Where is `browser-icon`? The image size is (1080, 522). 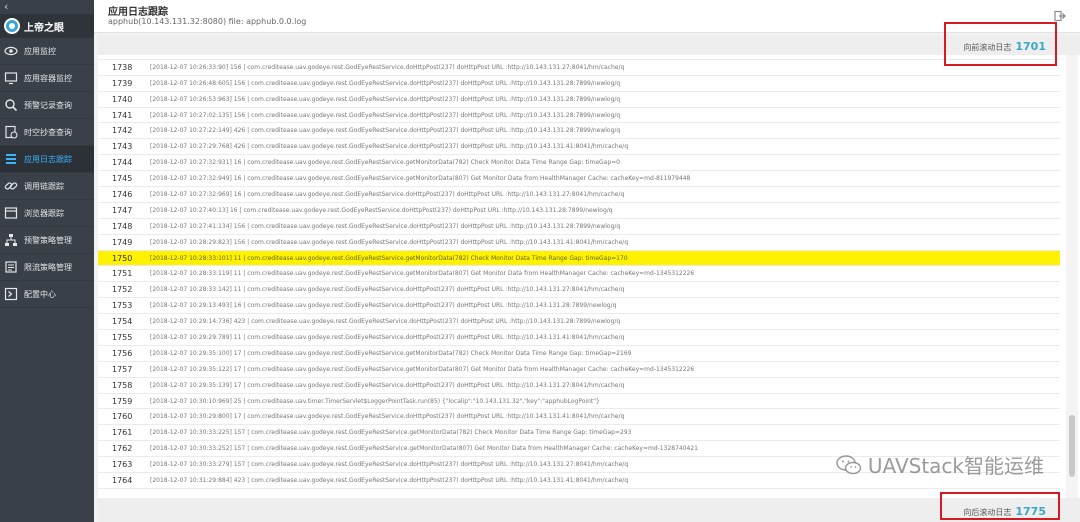
browser-icon is located at coordinates (11, 213).